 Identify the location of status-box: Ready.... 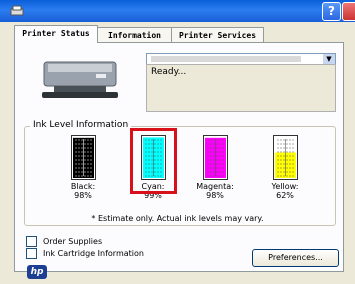
(241, 88).